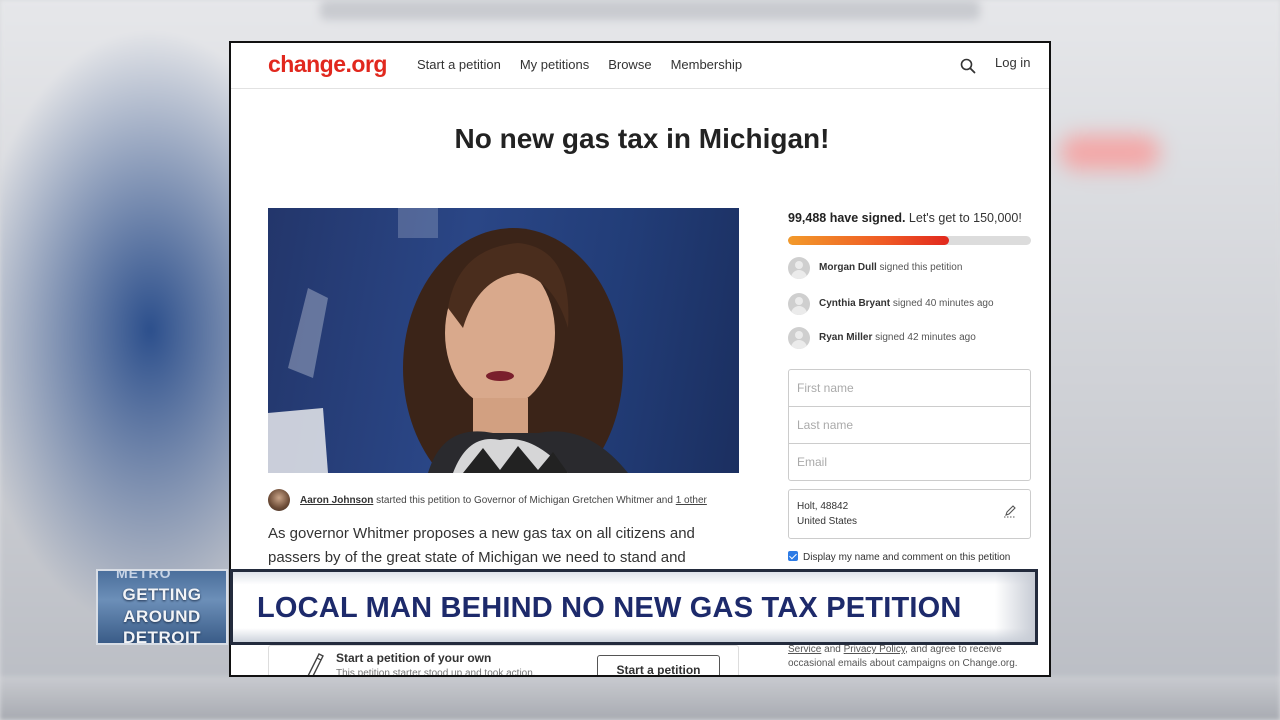  Describe the element at coordinates (162, 636) in the screenshot. I see `show-logo-line3: DETROIT` at that location.